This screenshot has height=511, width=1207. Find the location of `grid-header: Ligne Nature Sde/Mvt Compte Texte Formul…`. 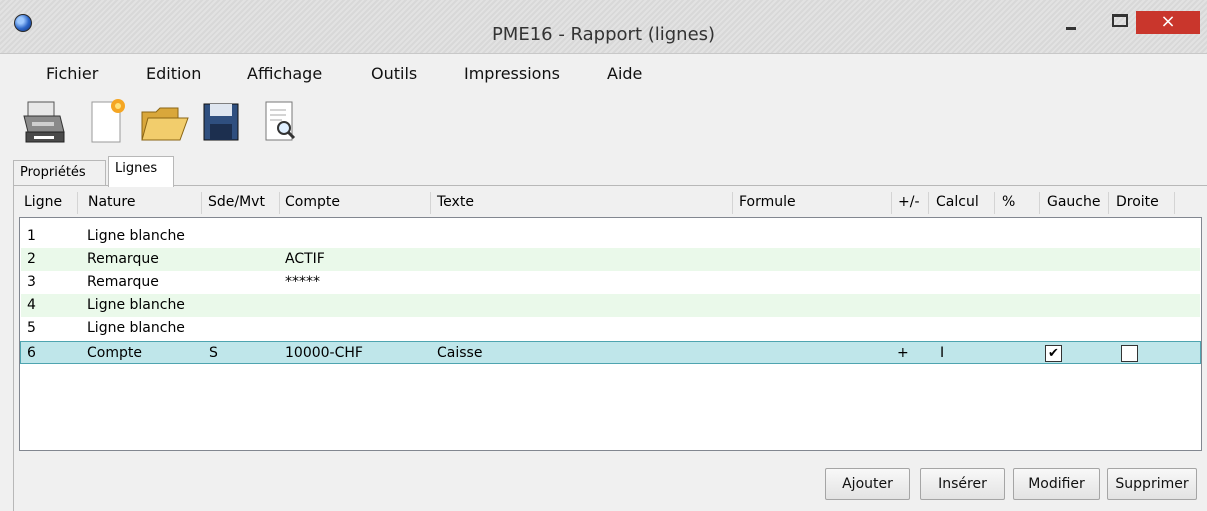

grid-header: Ligne Nature Sde/Mvt Compte Texte Formul… is located at coordinates (607, 204).